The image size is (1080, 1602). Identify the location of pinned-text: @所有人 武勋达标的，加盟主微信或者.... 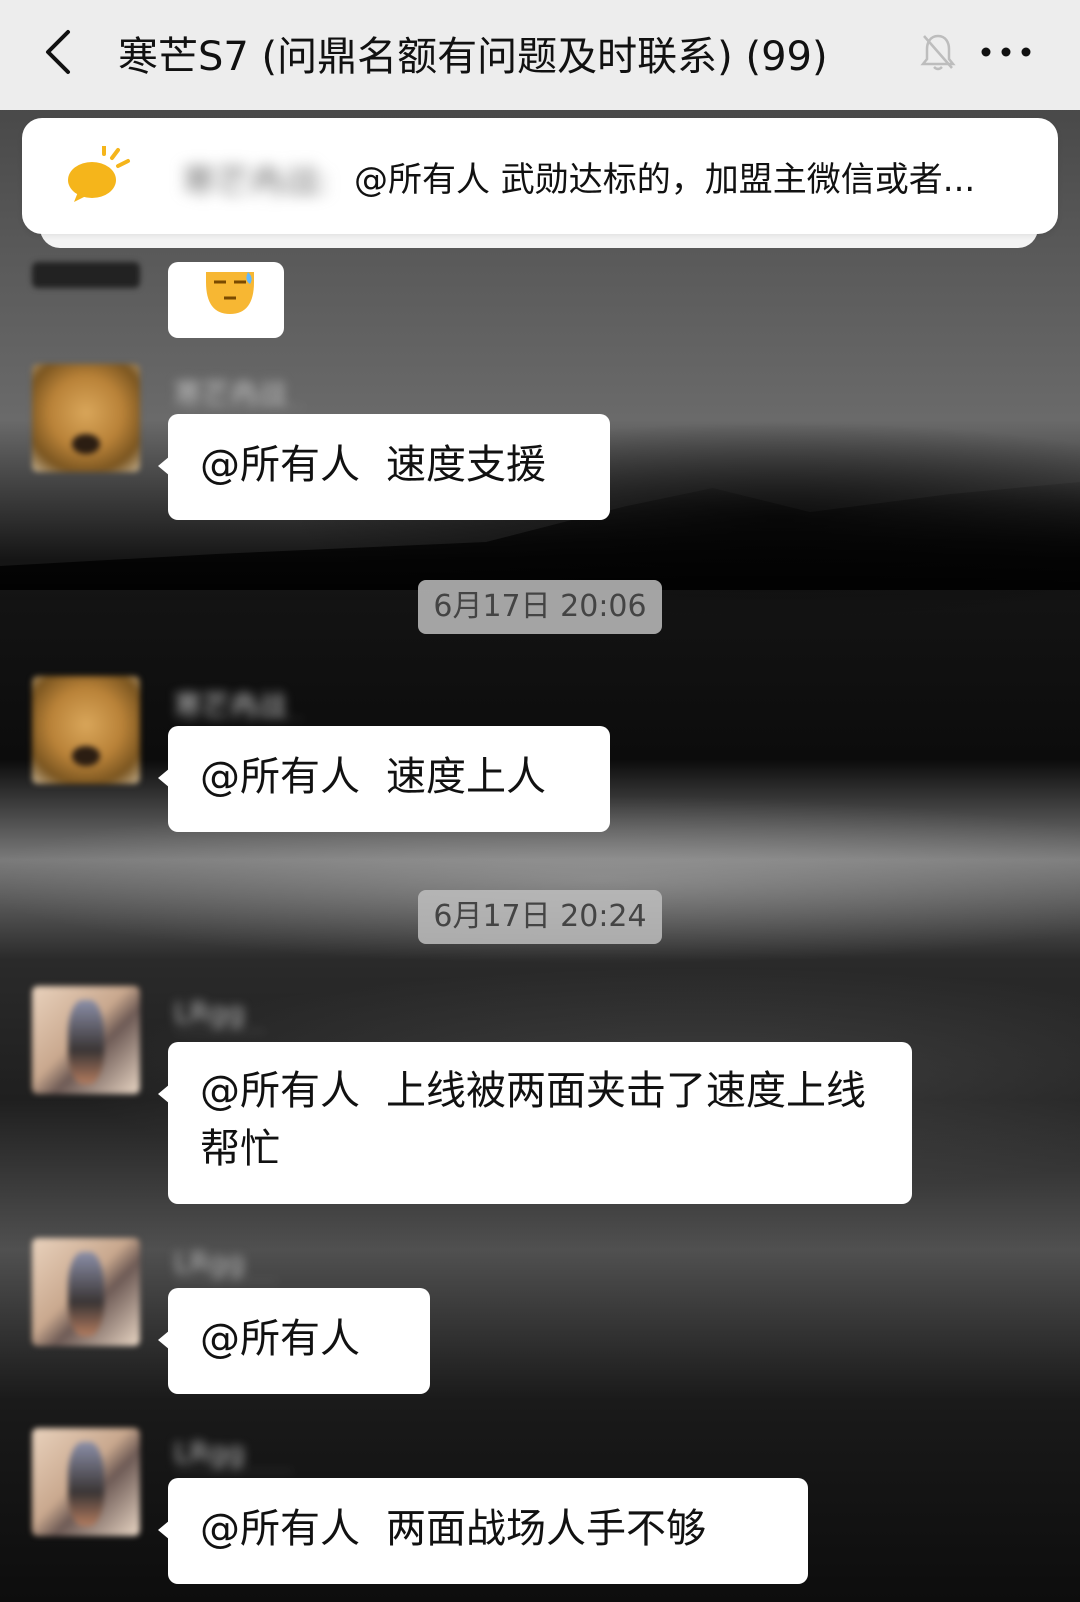
(665, 180).